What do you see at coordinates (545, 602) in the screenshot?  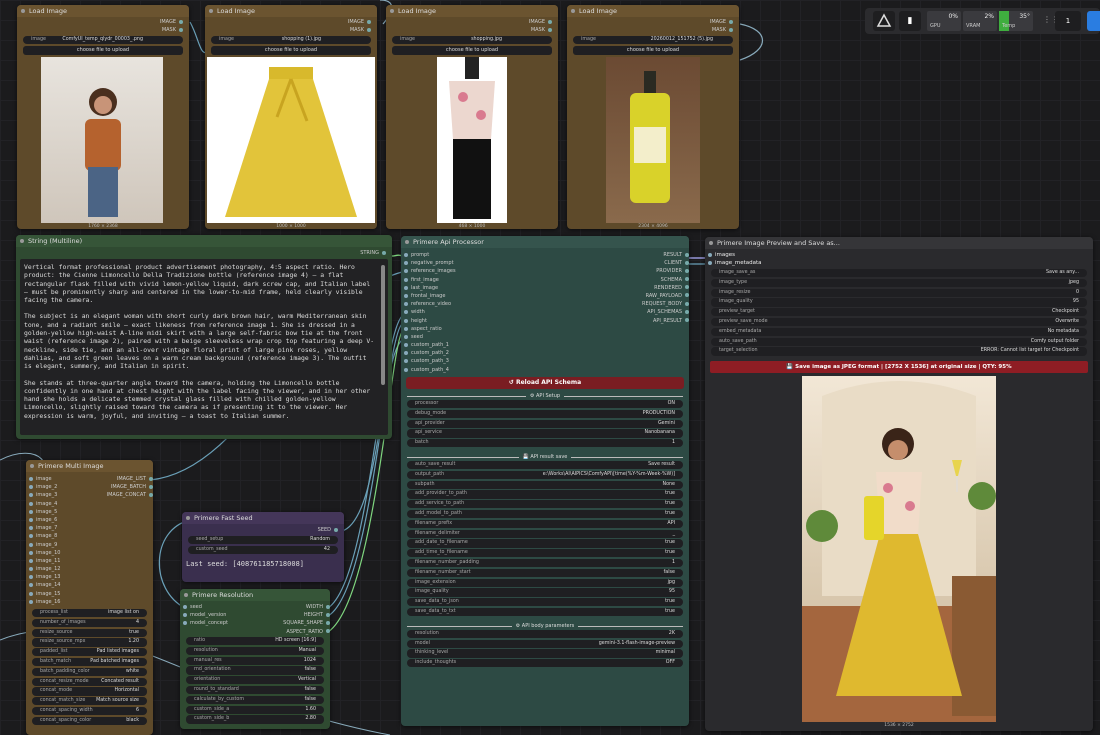 I see `api-save-widget: save_data_to_json true` at bounding box center [545, 602].